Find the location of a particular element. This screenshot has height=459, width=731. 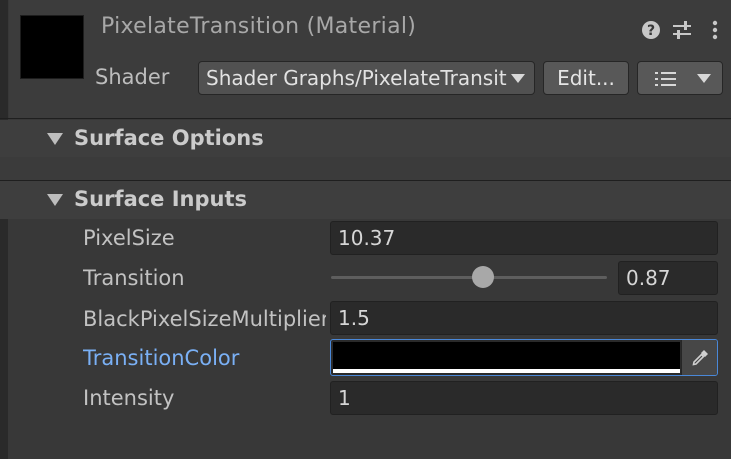

list-icon is located at coordinates (666, 81).